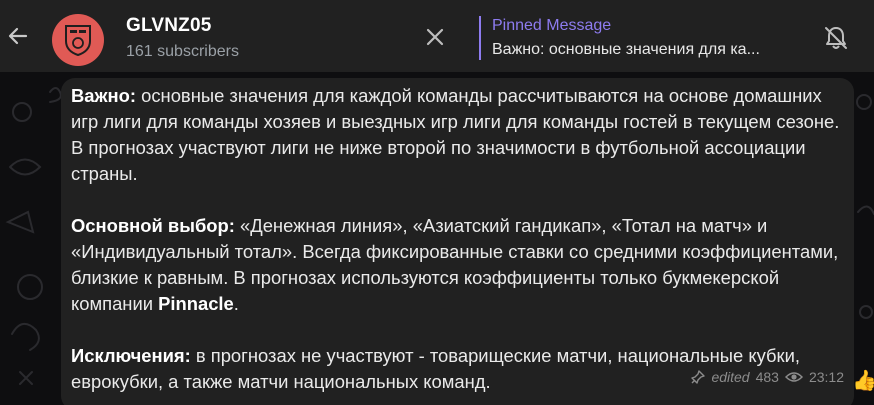  I want to click on channel-title: GLVNZ05, so click(169, 25).